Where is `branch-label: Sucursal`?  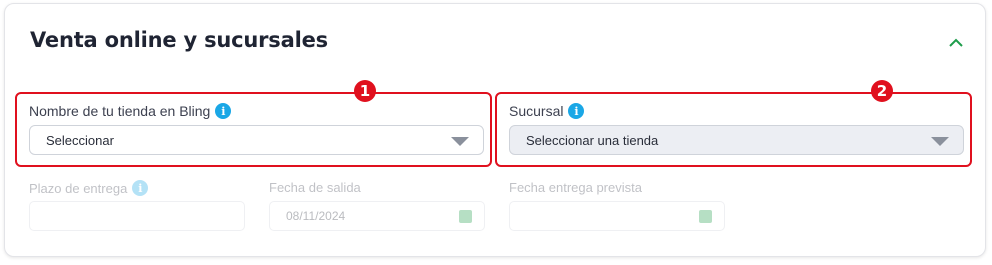 branch-label: Sucursal is located at coordinates (536, 111).